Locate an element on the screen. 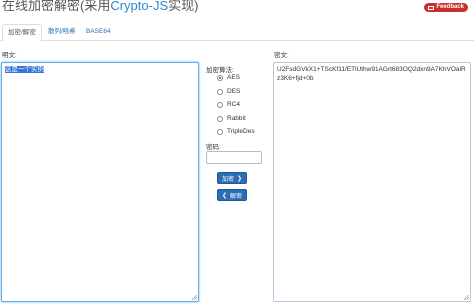 This screenshot has height=305, width=474. plaintext-label: 明文: is located at coordinates (9, 55).